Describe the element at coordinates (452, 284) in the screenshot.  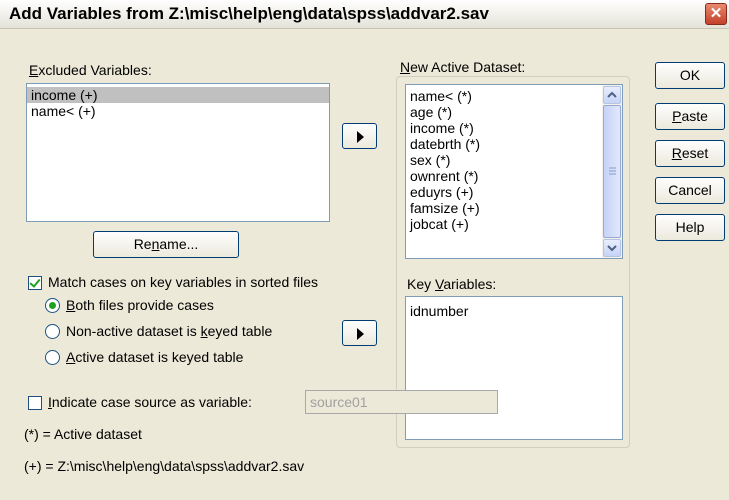
I see `key-variables-label: Key Variables:` at that location.